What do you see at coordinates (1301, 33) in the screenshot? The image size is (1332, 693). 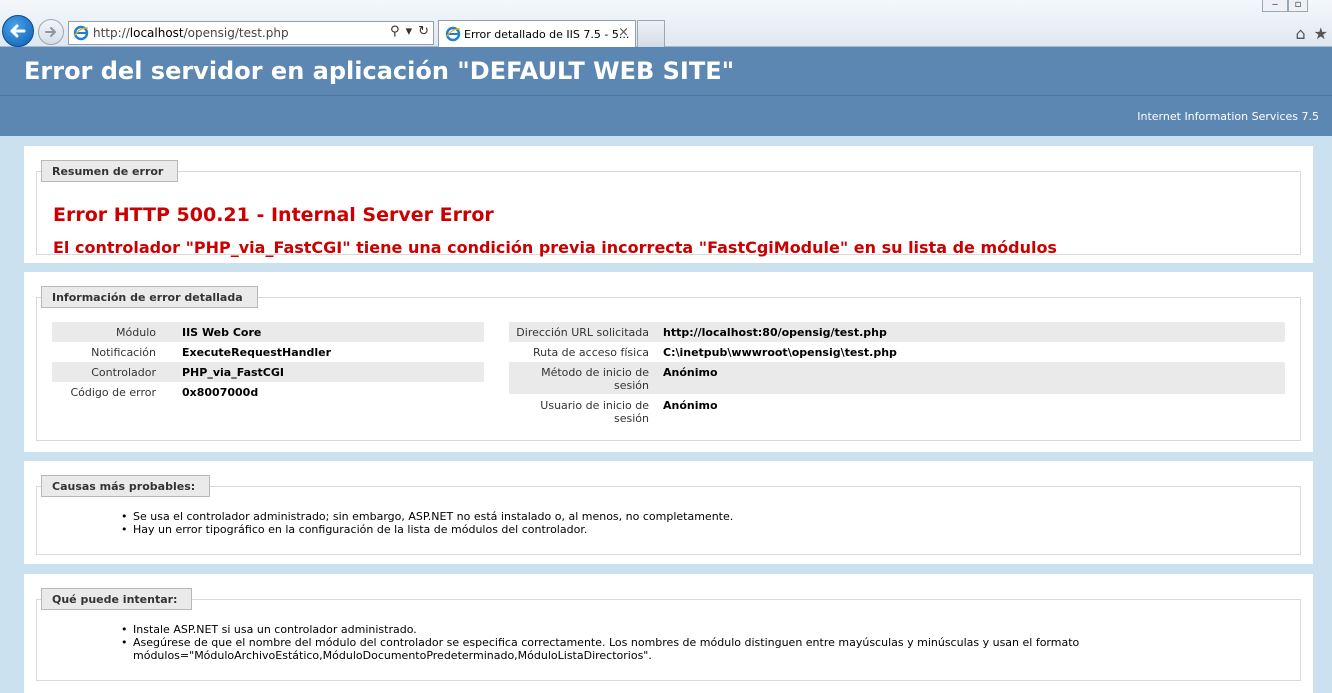 I see `home-icon: ⌂` at bounding box center [1301, 33].